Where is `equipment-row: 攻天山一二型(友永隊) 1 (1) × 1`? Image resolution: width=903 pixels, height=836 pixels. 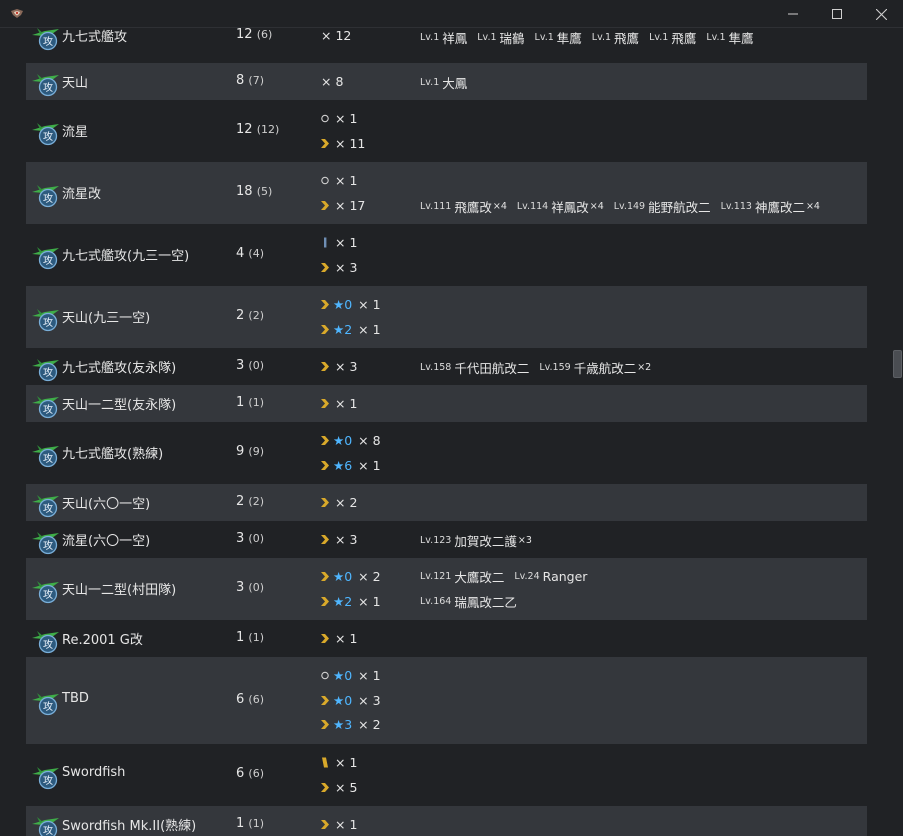 equipment-row: 攻天山一二型(友永隊) 1 (1) × 1 is located at coordinates (446, 403).